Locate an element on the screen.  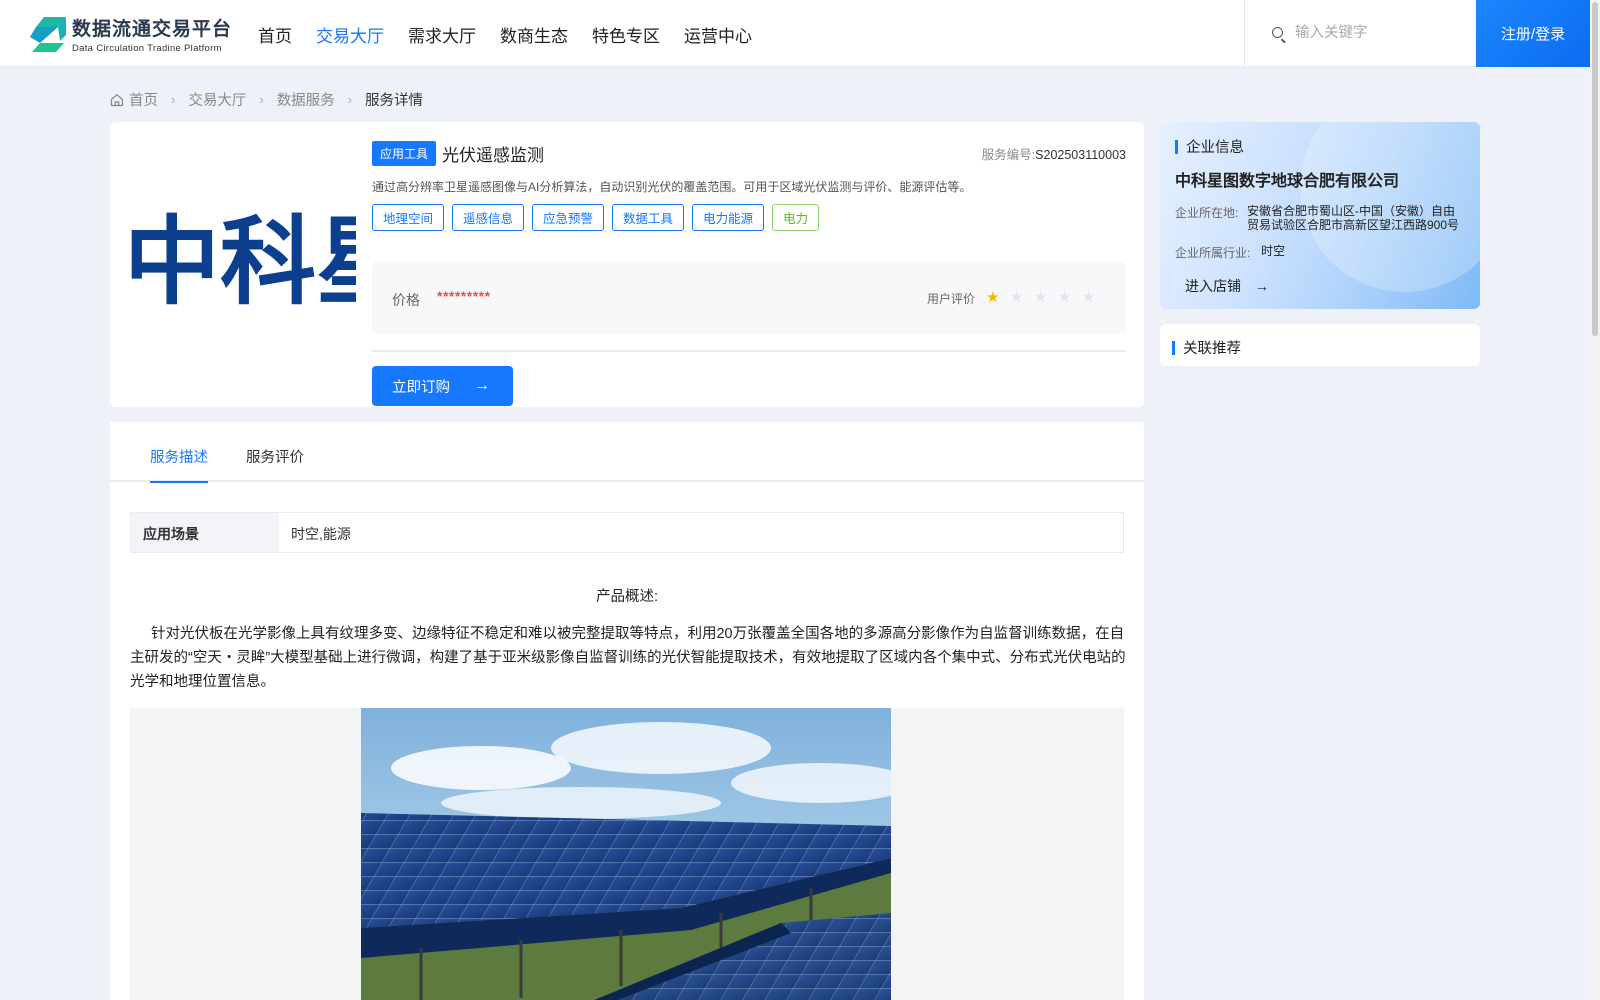
type-badge: 应用工具 is located at coordinates (404, 153).